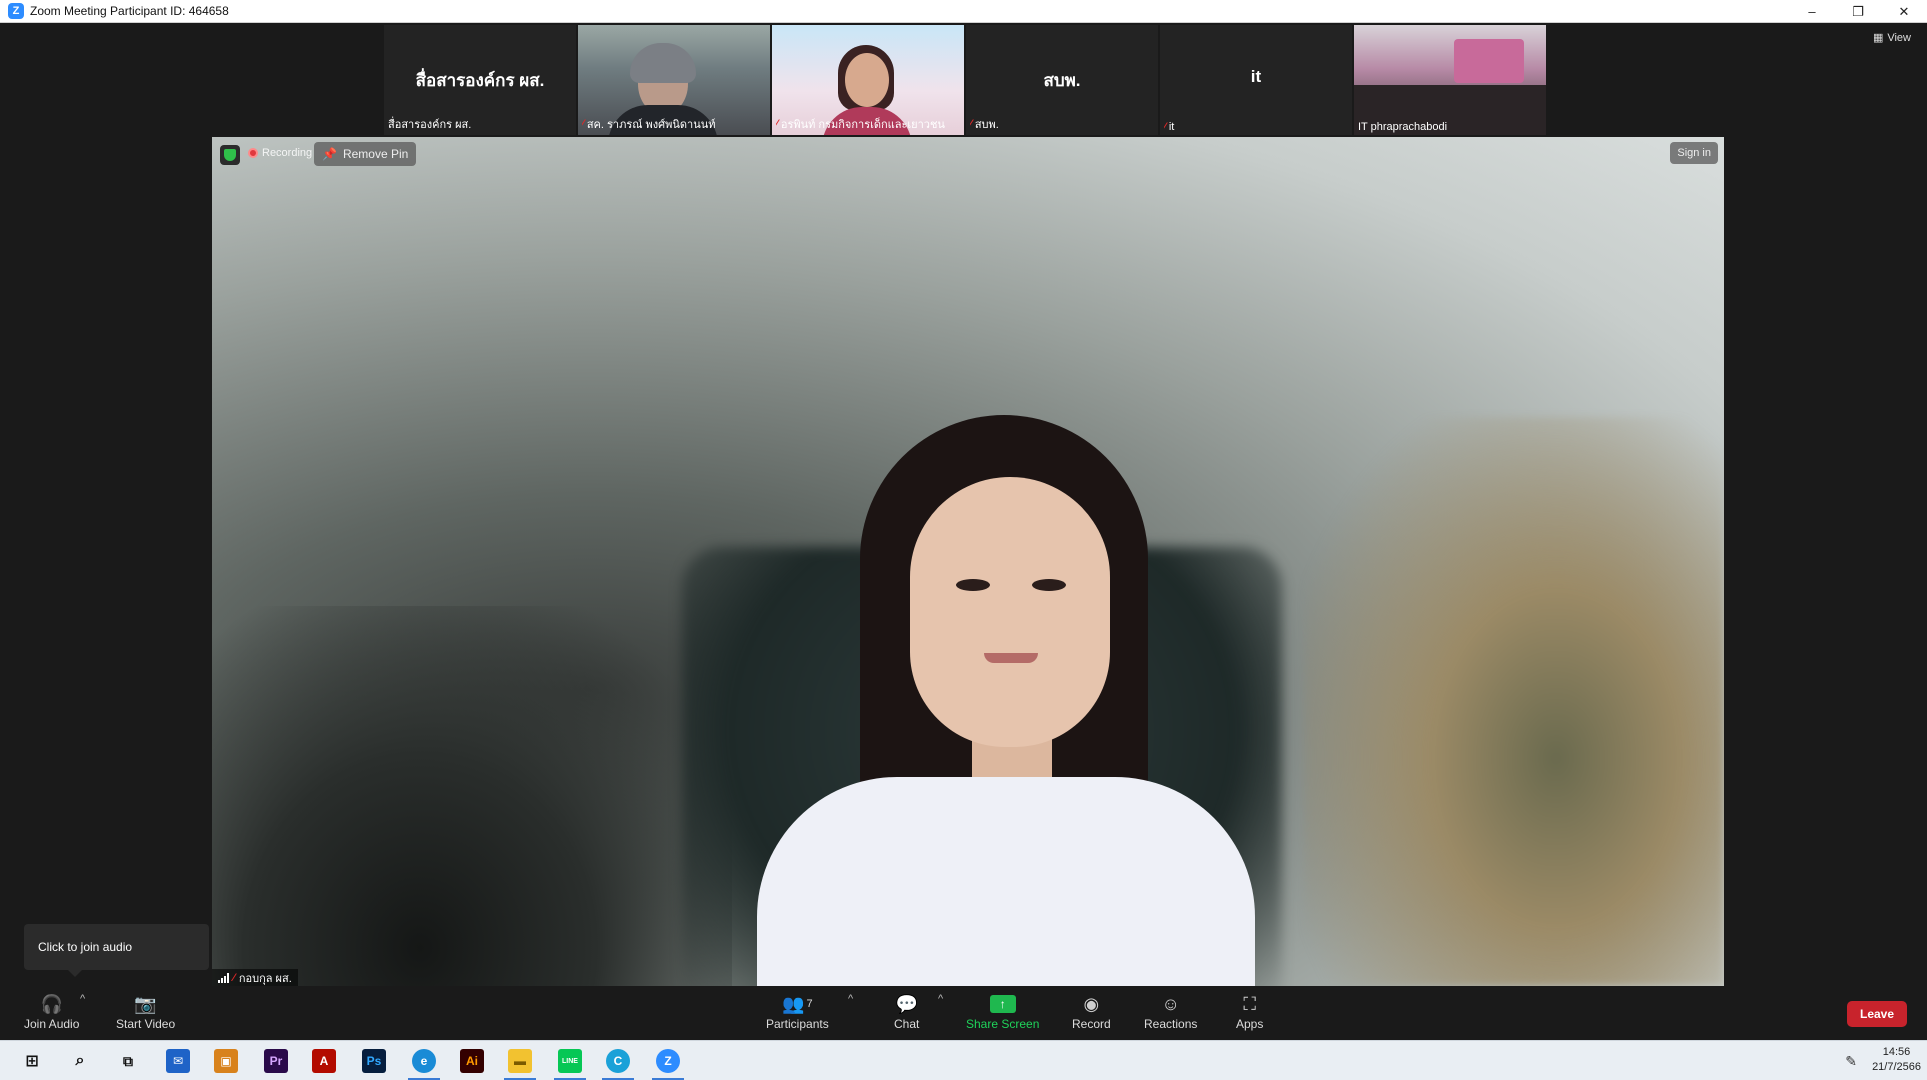 The width and height of the screenshot is (1927, 1080). What do you see at coordinates (797, 1024) in the screenshot?
I see `participants-label: Participants` at bounding box center [797, 1024].